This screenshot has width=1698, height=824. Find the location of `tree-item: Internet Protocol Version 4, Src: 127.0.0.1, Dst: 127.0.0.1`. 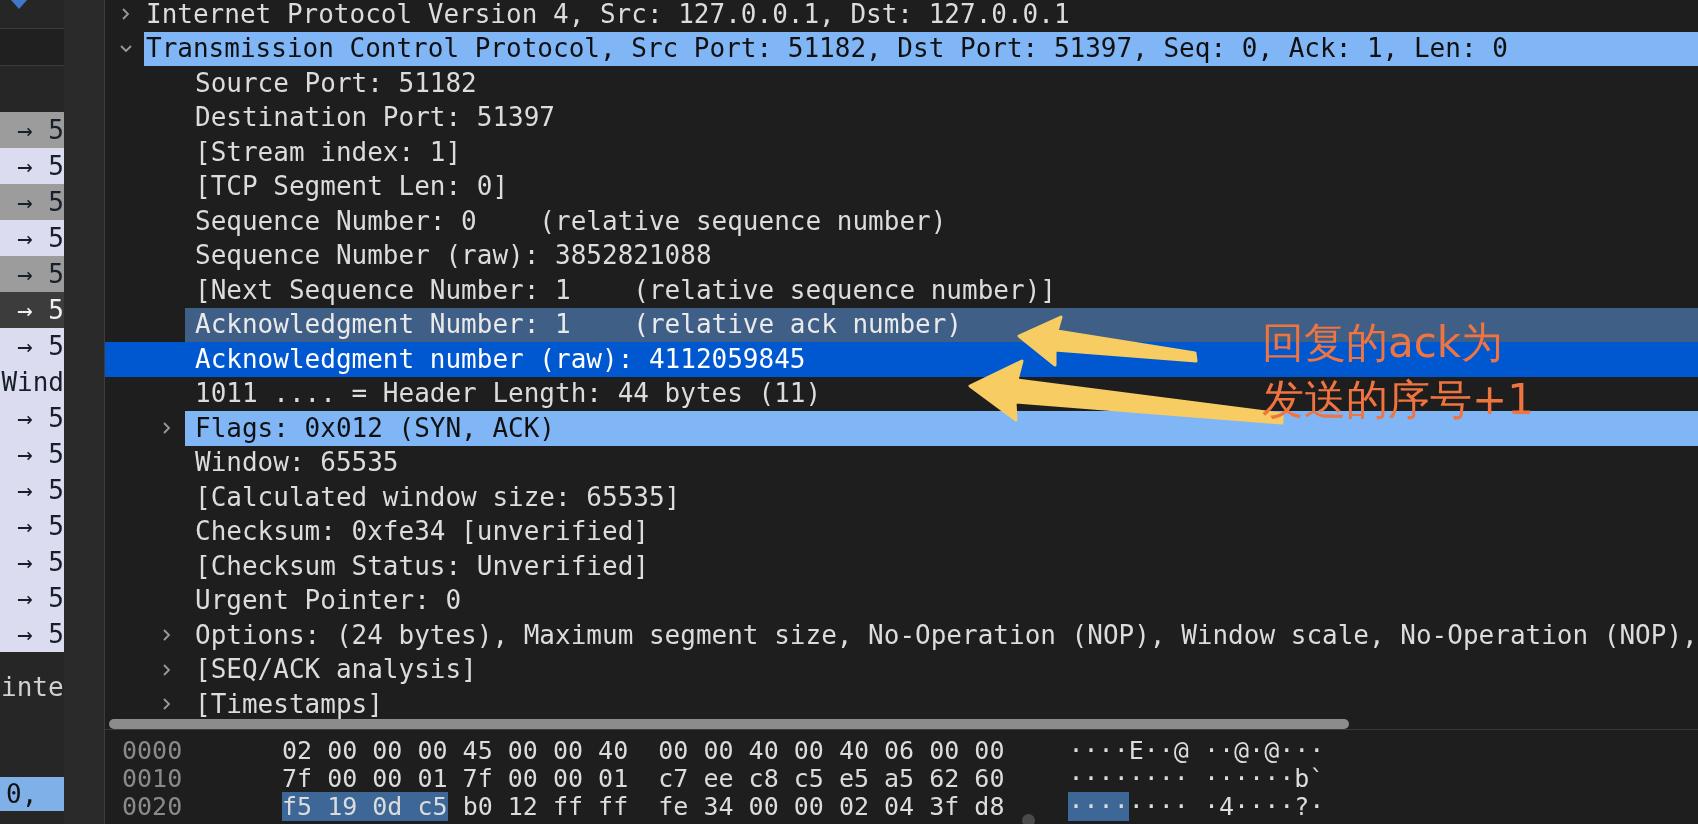

tree-item: Internet Protocol Version 4, Src: 127.0.0.1, Dst: 127.0.0.1 is located at coordinates (607, 14).